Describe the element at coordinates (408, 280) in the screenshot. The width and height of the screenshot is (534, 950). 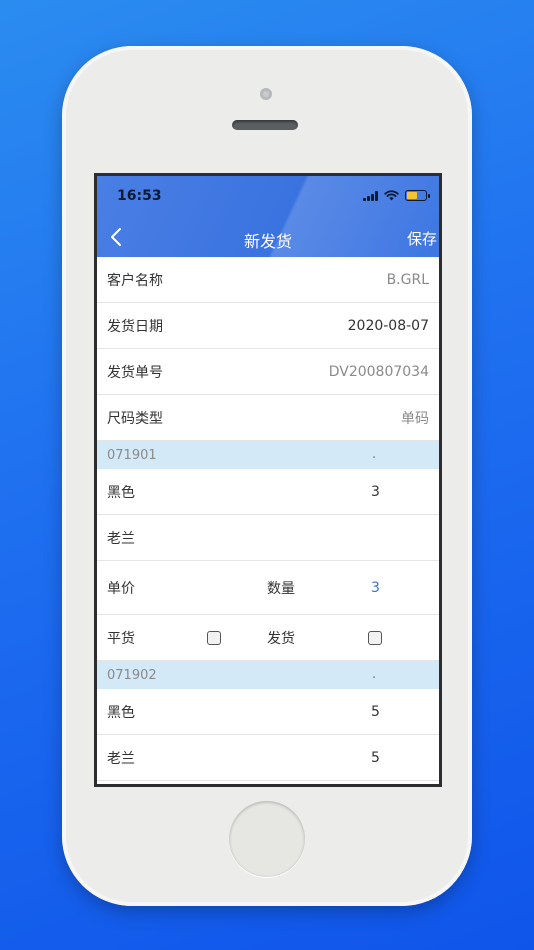
I see `customer-name-value: B.GRL` at that location.